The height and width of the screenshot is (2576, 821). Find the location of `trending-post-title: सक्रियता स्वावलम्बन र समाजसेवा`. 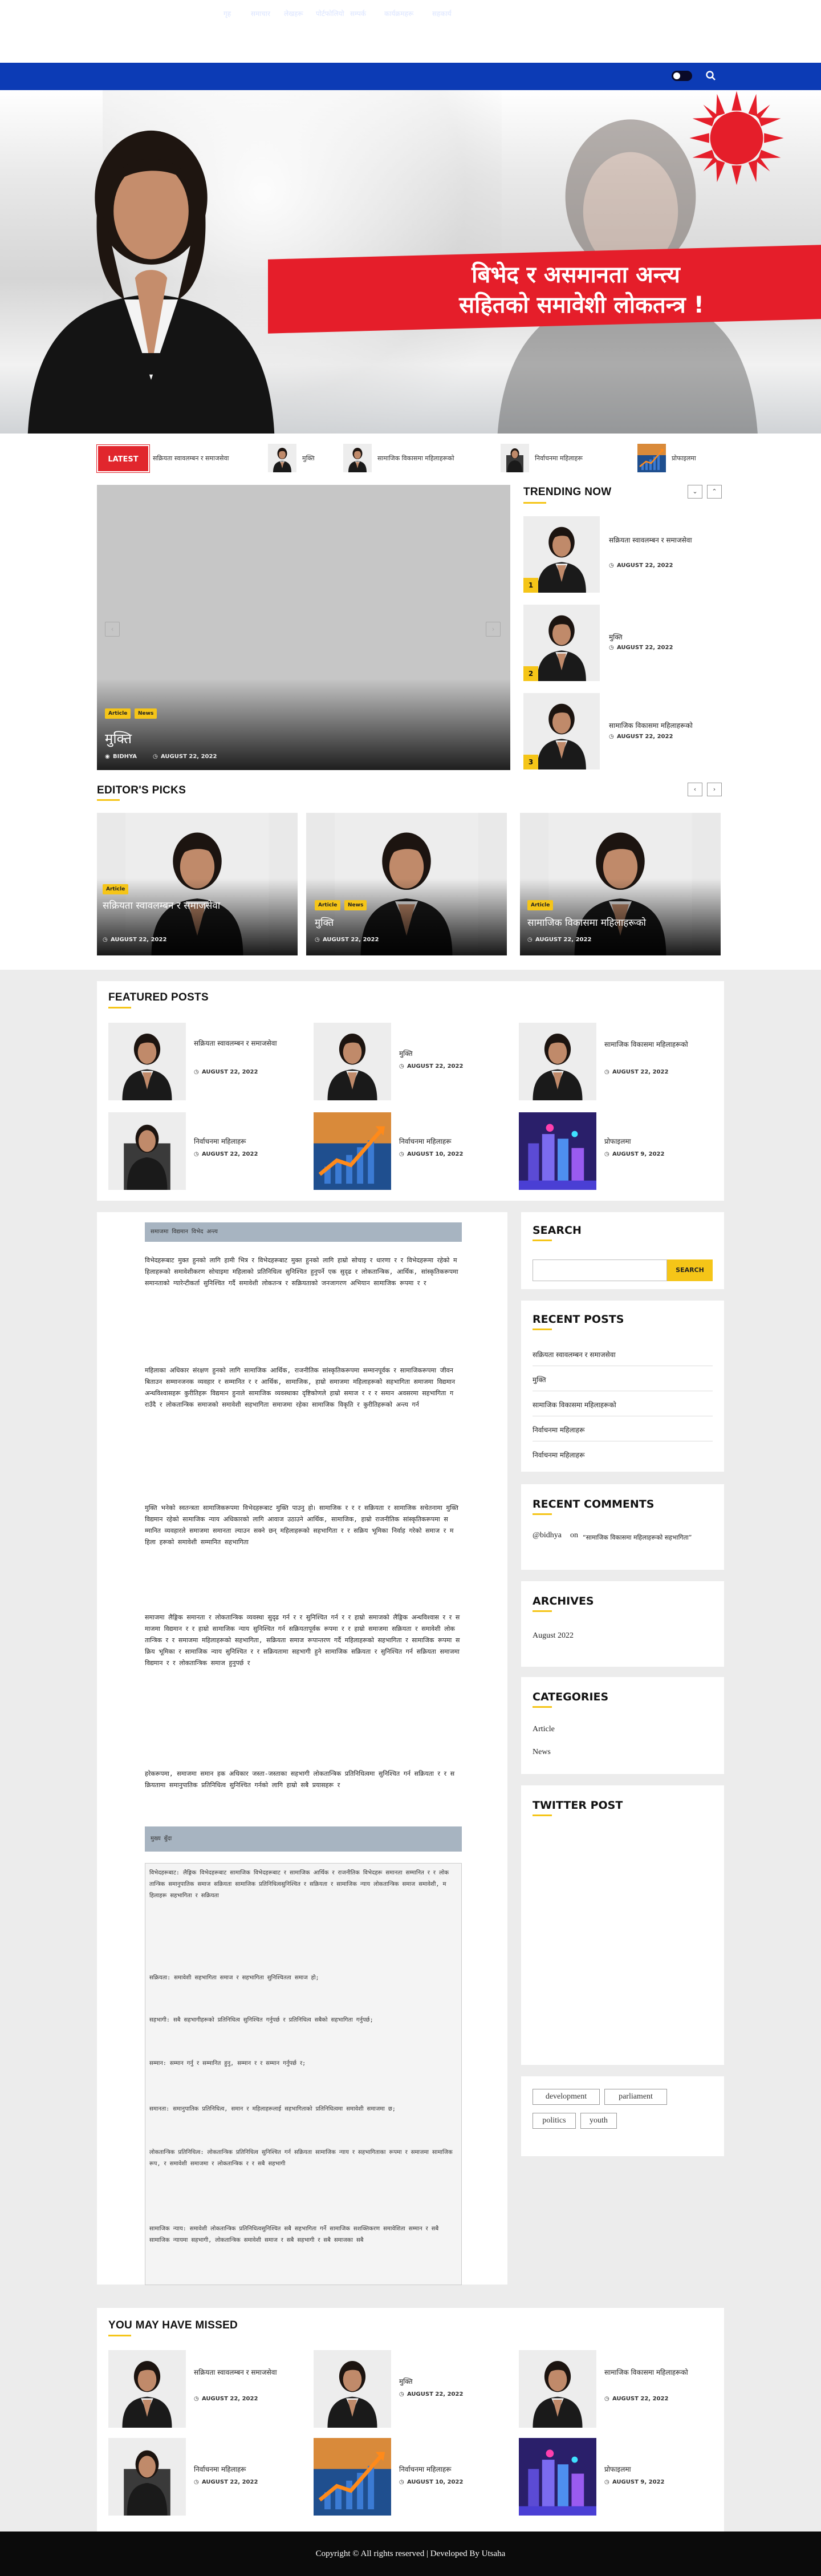

trending-post-title: सक्रियता स्वावलम्बन र समाजसेवा is located at coordinates (666, 545).